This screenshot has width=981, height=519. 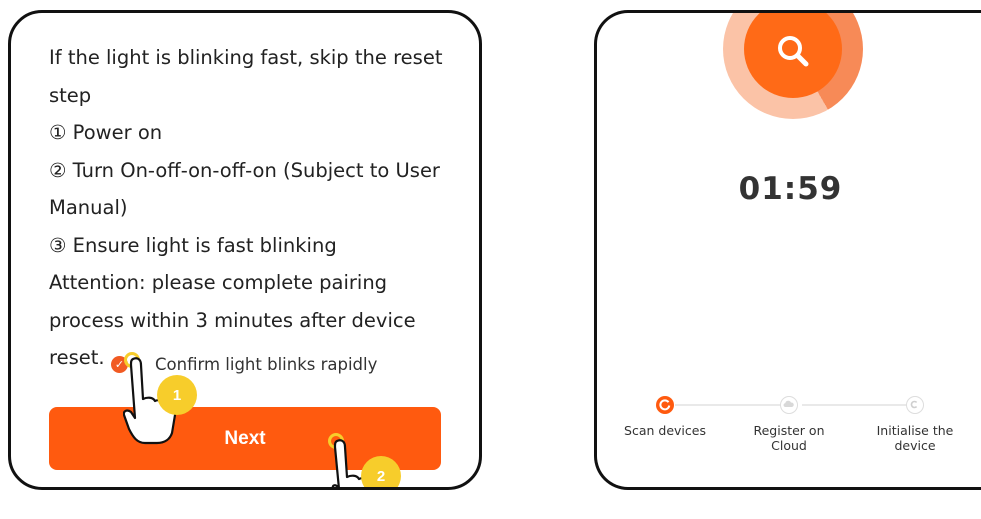 I want to click on step-scan-indicator, so click(x=665, y=405).